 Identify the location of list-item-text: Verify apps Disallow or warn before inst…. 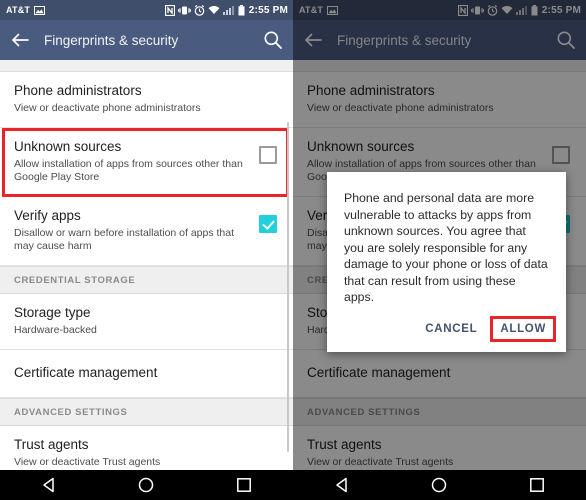
(131, 230).